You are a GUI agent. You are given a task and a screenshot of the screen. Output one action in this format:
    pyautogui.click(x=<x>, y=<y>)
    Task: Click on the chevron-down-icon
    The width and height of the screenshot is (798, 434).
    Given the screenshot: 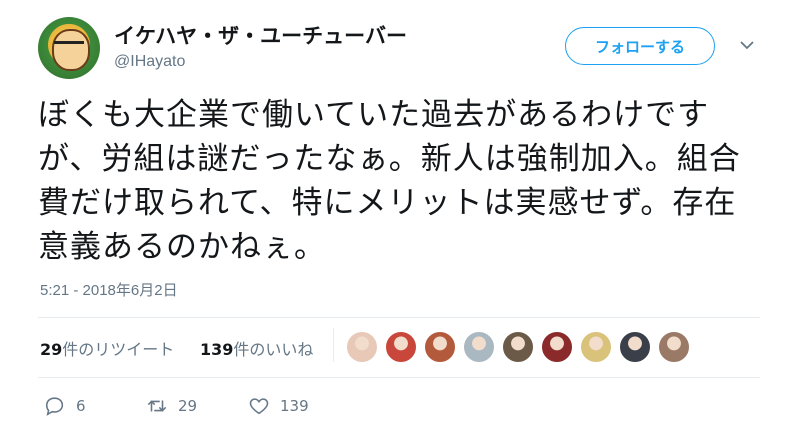 What is the action you would take?
    pyautogui.click(x=747, y=45)
    